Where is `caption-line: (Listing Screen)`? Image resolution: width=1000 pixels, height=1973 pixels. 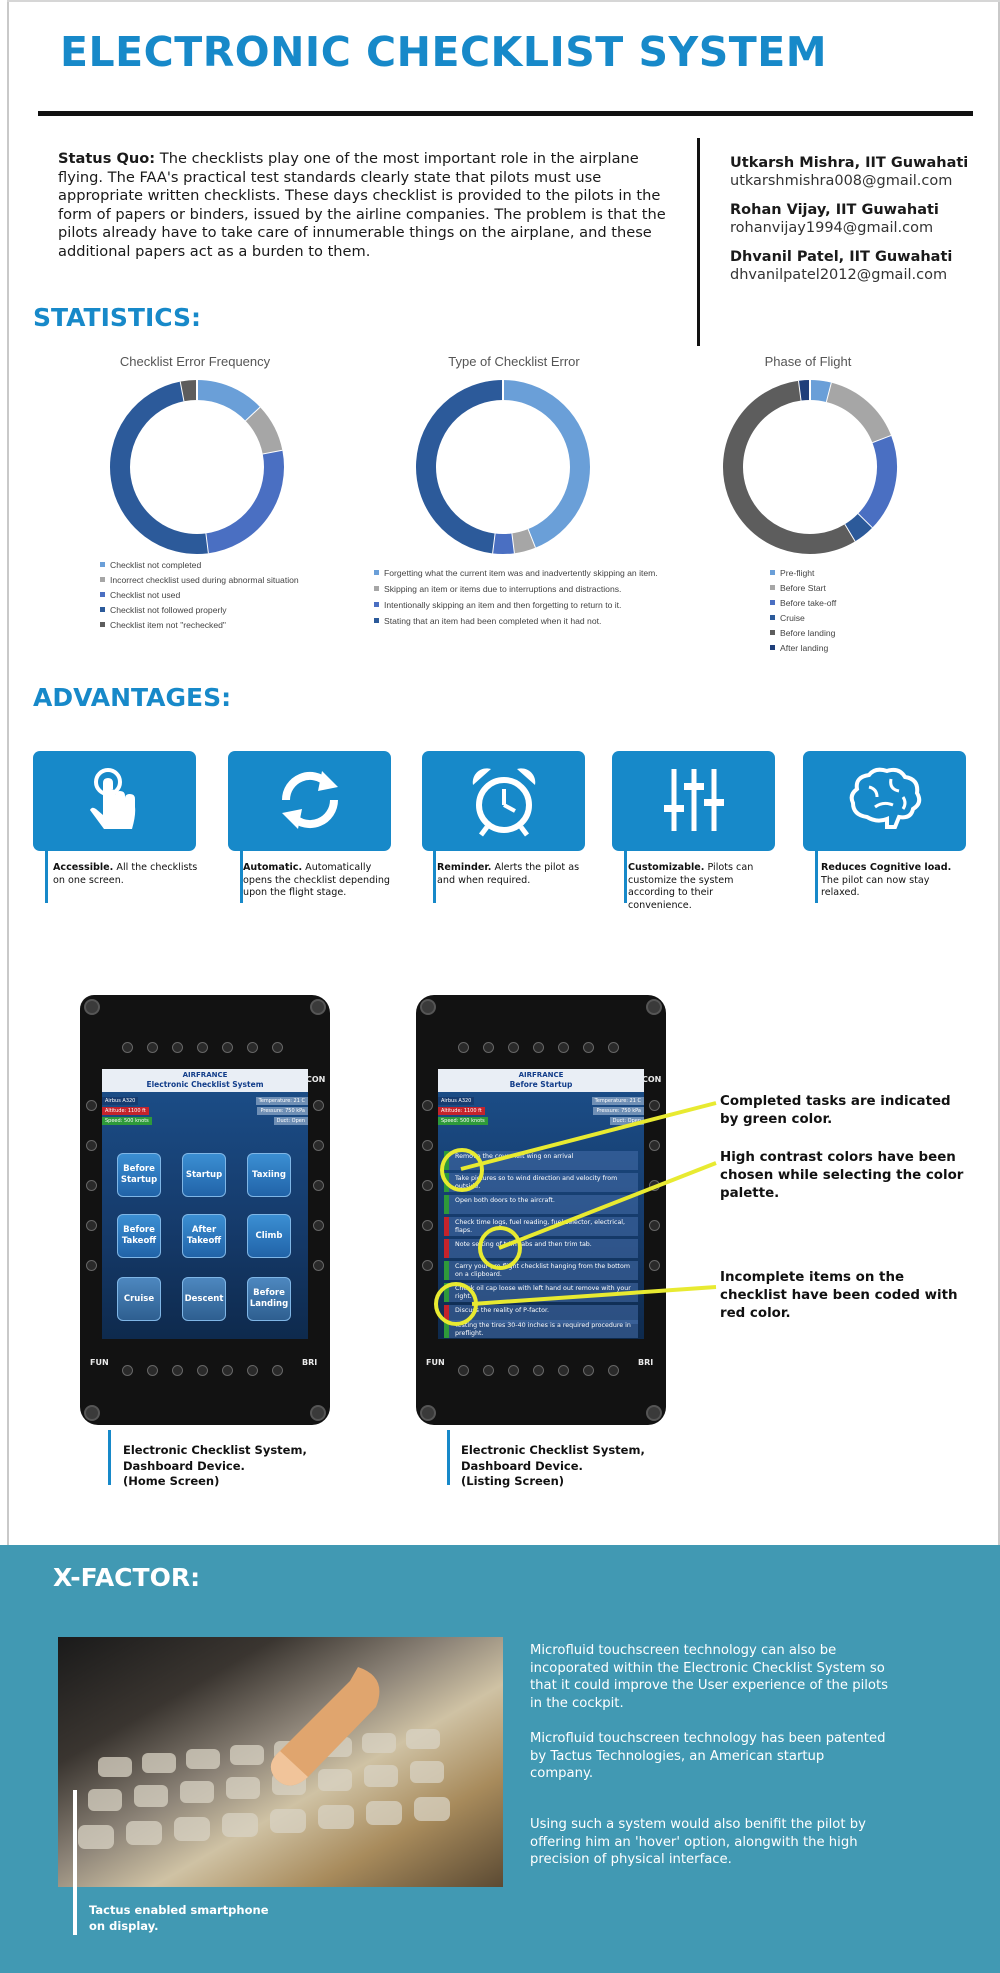
caption-line: (Listing Screen) is located at coordinates (513, 1481).